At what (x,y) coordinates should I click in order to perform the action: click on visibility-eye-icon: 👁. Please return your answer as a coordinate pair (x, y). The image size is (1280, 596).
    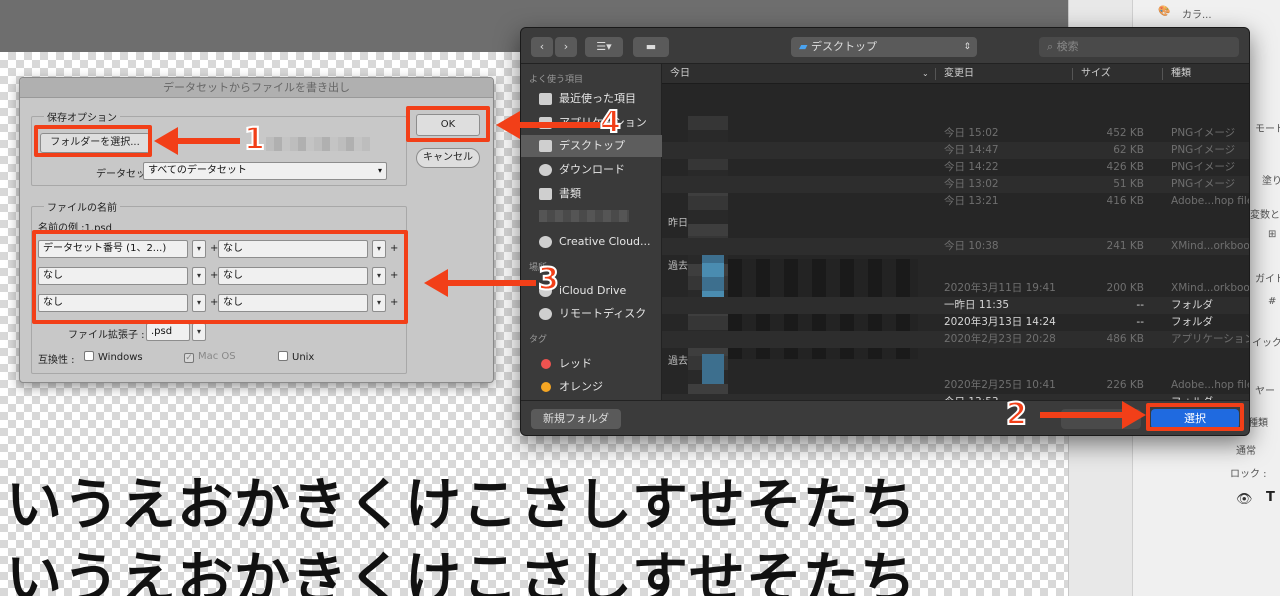
    Looking at the image, I should click on (1244, 499).